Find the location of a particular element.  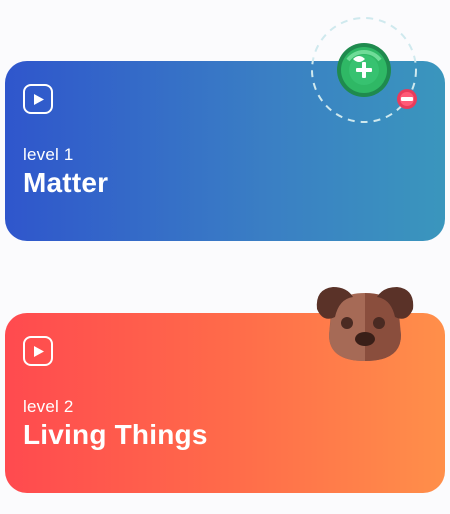

lesson-level: level 1 is located at coordinates (48, 154).